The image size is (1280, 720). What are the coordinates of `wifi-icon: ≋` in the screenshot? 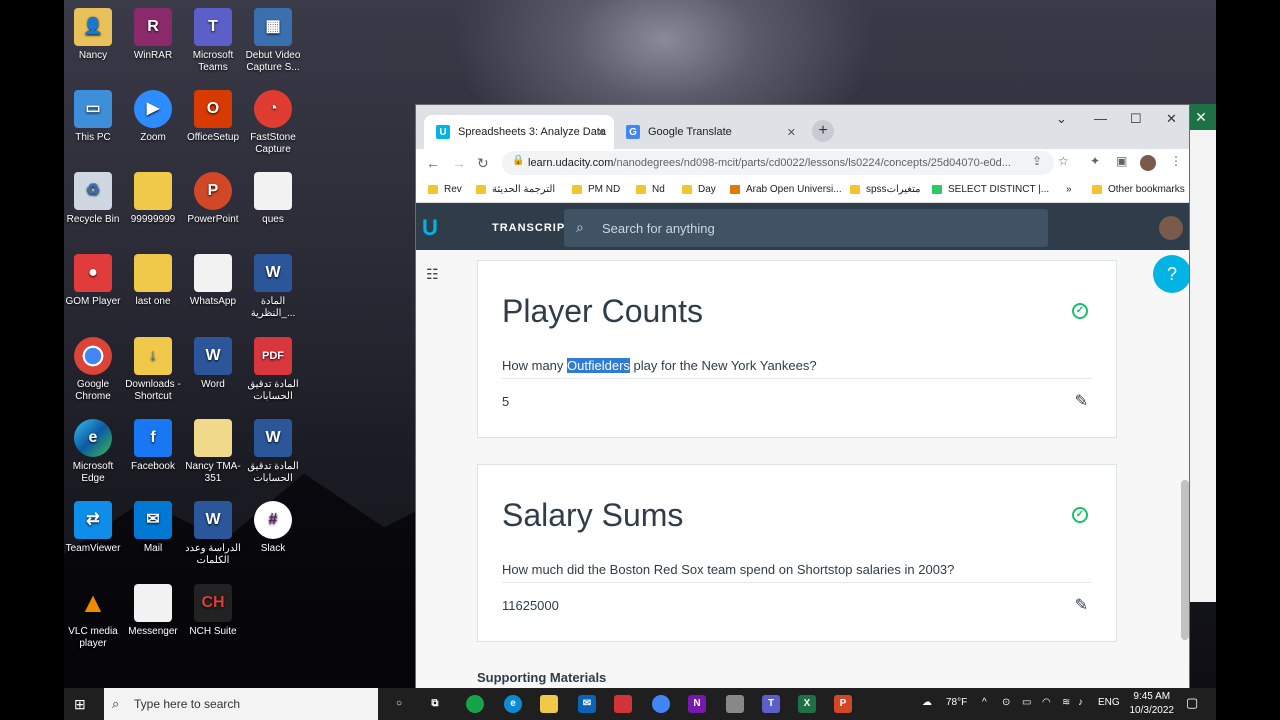 It's located at (1066, 702).